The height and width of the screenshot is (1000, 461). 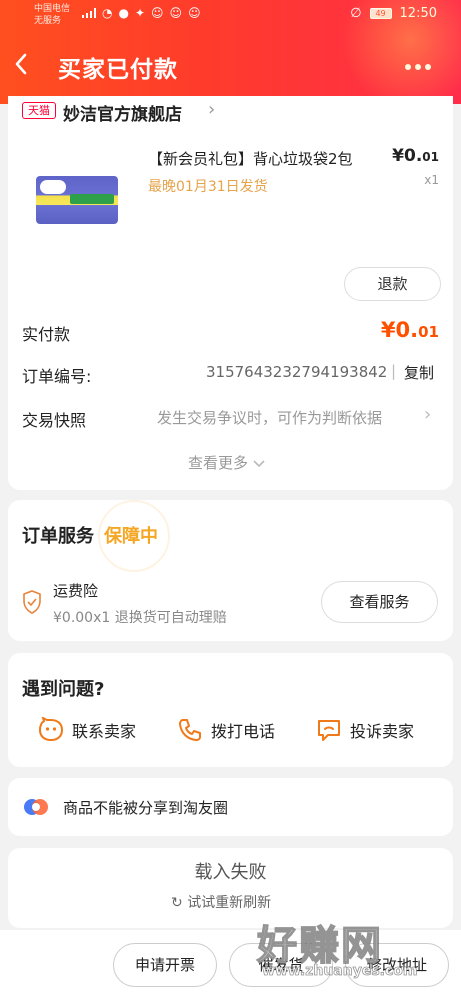 I want to click on paid-symbol: ¥, so click(x=388, y=330).